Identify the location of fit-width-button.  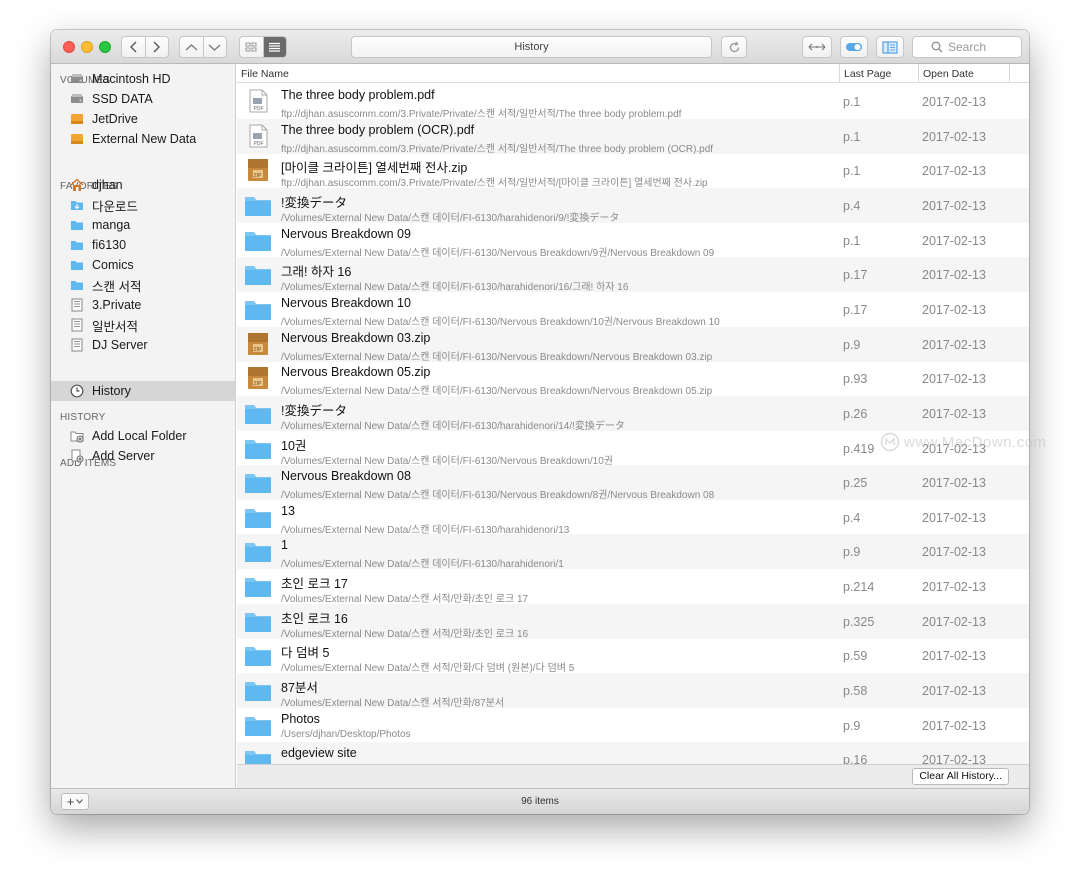
(817, 47).